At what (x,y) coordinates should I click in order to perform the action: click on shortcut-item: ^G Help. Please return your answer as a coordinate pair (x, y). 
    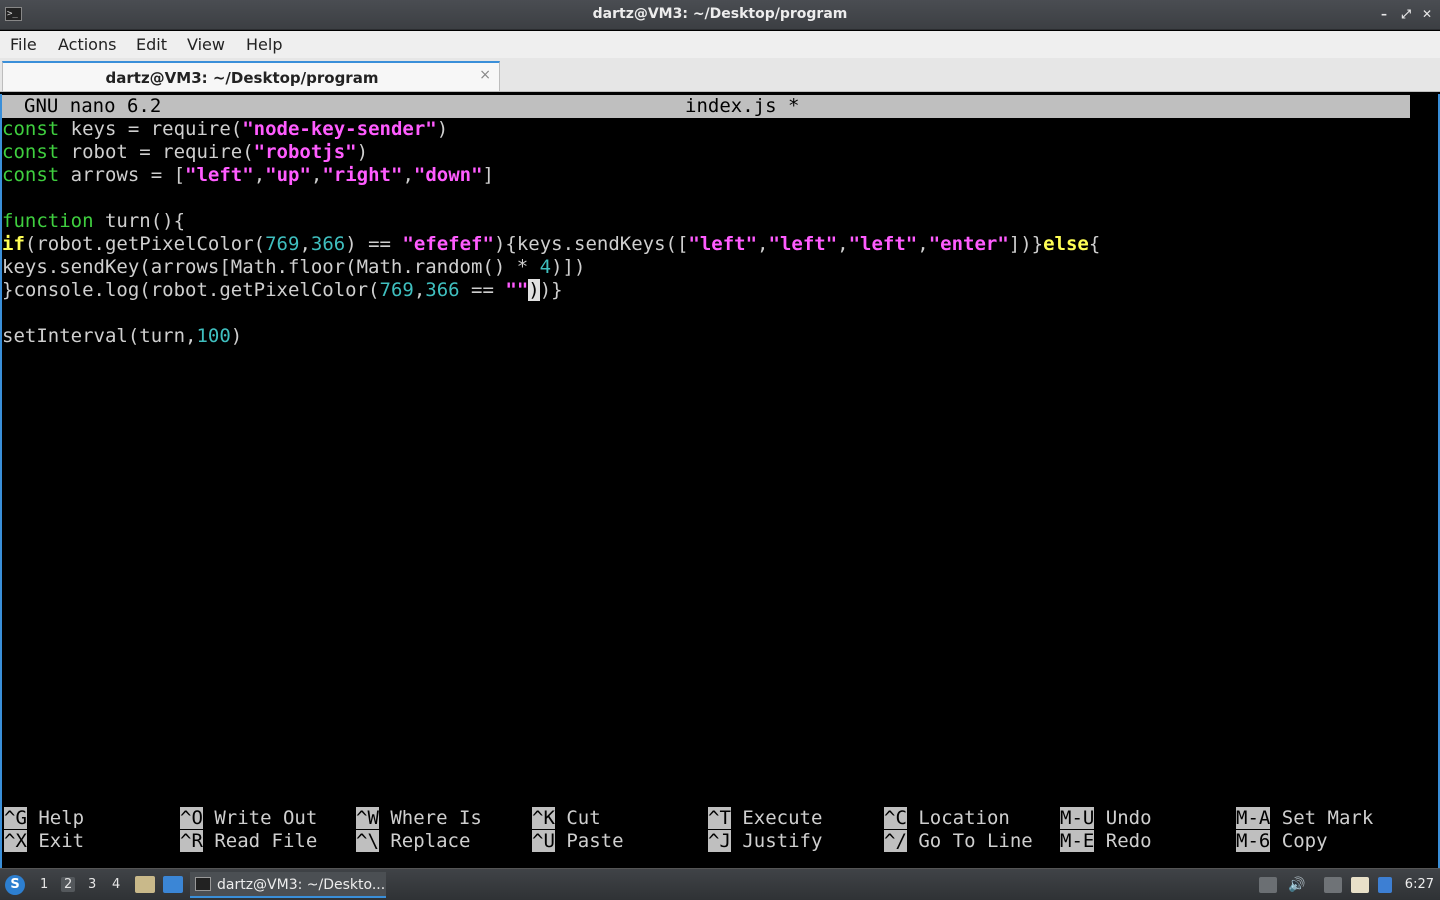
    Looking at the image, I should click on (44, 818).